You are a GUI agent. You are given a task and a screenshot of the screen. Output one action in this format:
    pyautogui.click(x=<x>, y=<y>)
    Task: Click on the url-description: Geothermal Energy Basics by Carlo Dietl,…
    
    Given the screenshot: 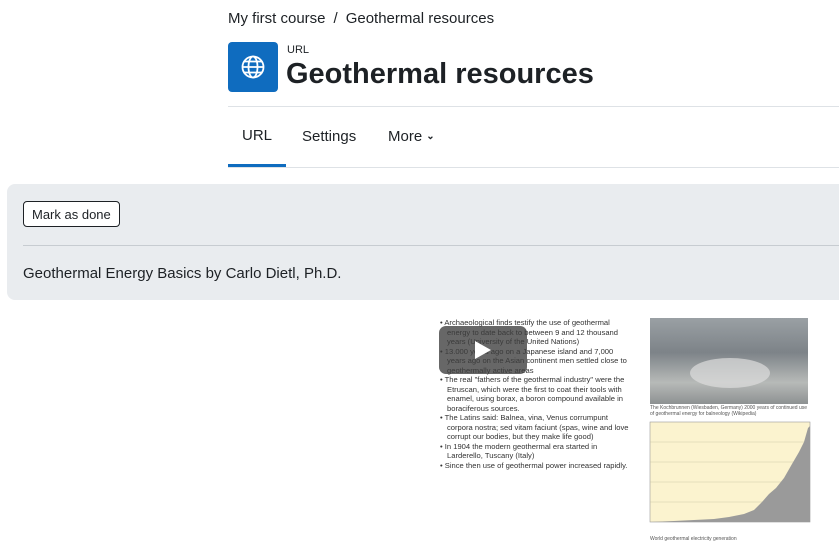 What is the action you would take?
    pyautogui.click(x=182, y=273)
    